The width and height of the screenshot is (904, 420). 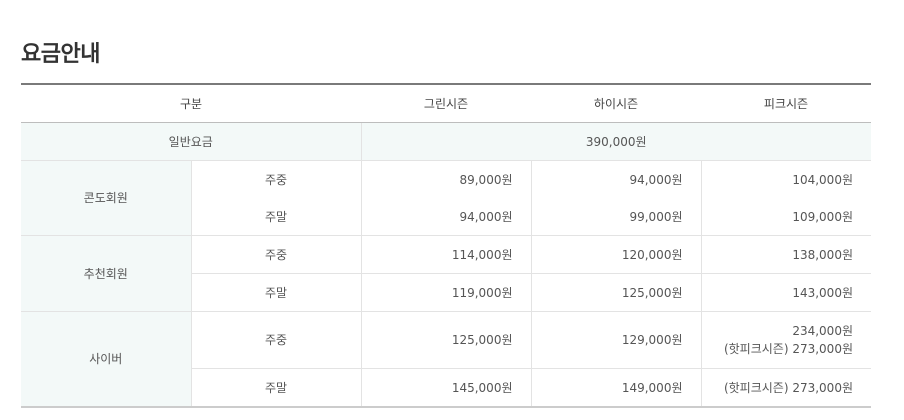 What do you see at coordinates (786, 103) in the screenshot?
I see `header-peak-season: 피크시즌` at bounding box center [786, 103].